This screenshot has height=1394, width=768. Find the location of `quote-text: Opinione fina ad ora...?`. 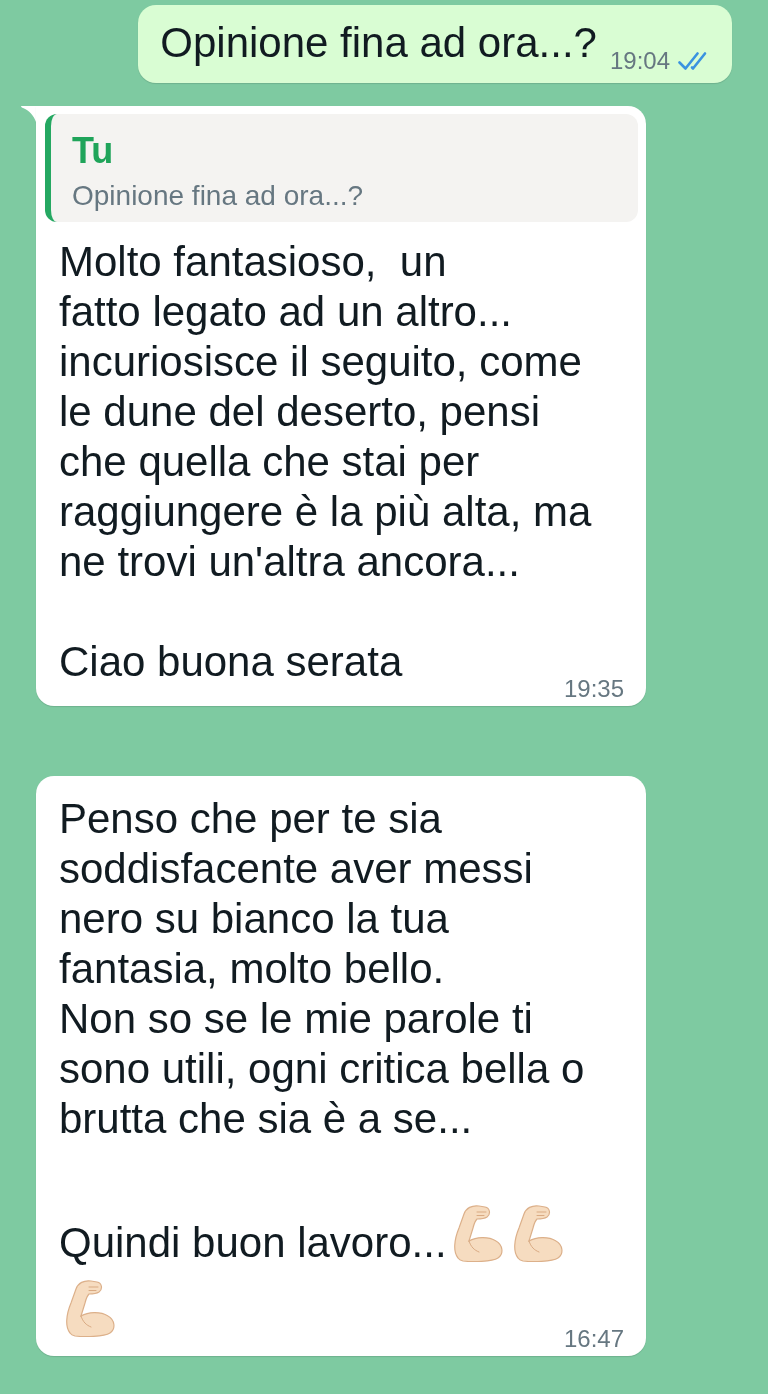

quote-text: Opinione fina ad ora...? is located at coordinates (218, 196).